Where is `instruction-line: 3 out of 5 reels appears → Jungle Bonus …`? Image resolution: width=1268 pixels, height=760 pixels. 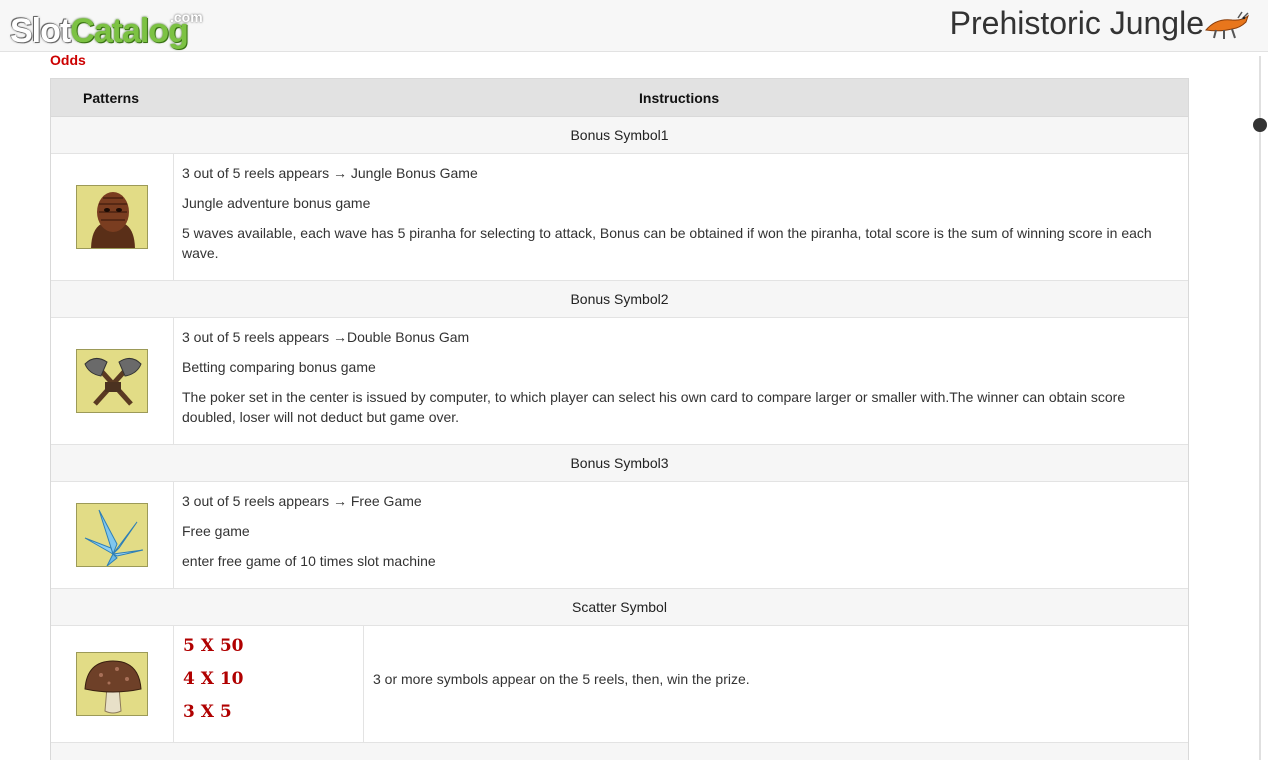
instruction-line: 3 out of 5 reels appears → Jungle Bonus … is located at coordinates (330, 173).